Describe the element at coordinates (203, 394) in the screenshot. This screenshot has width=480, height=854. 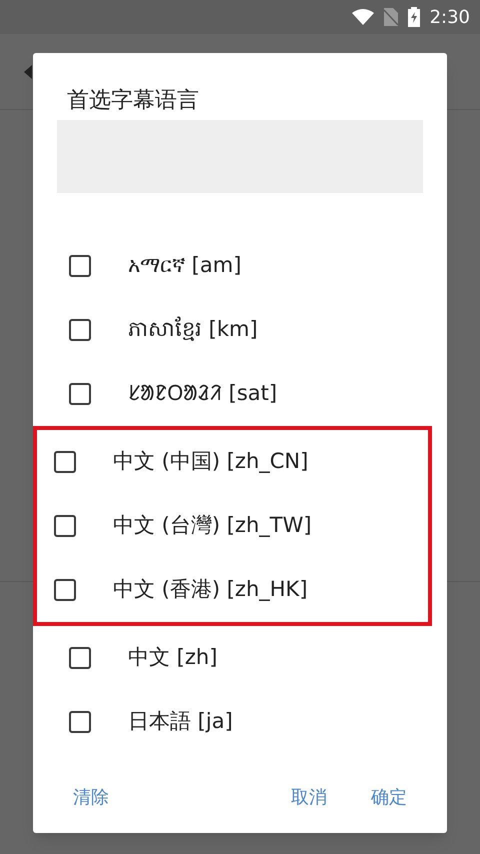
I see `language-label: ᱥᱟᱱᱛᱟᱲᱤ [sat]` at that location.